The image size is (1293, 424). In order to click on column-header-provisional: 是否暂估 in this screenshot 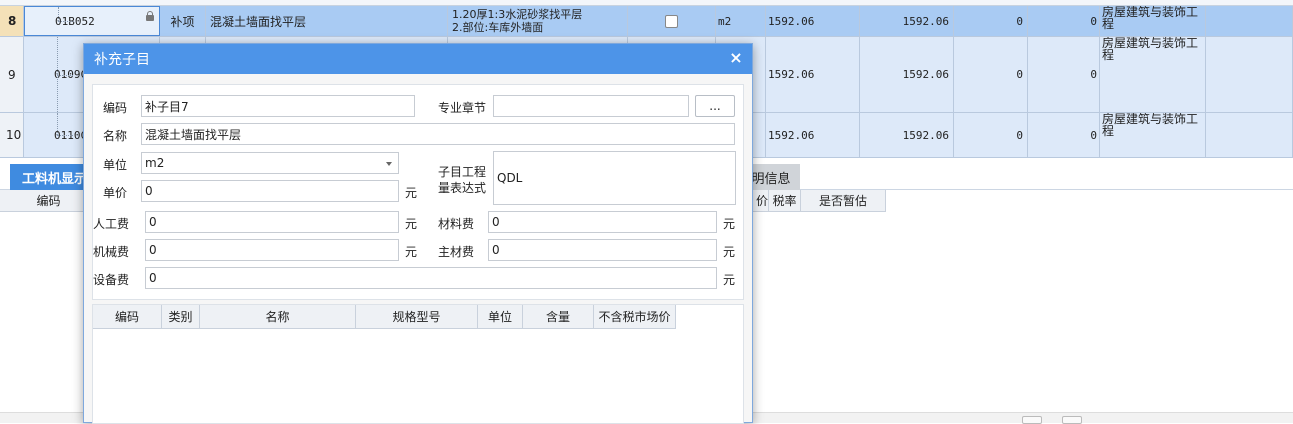, I will do `click(843, 201)`.